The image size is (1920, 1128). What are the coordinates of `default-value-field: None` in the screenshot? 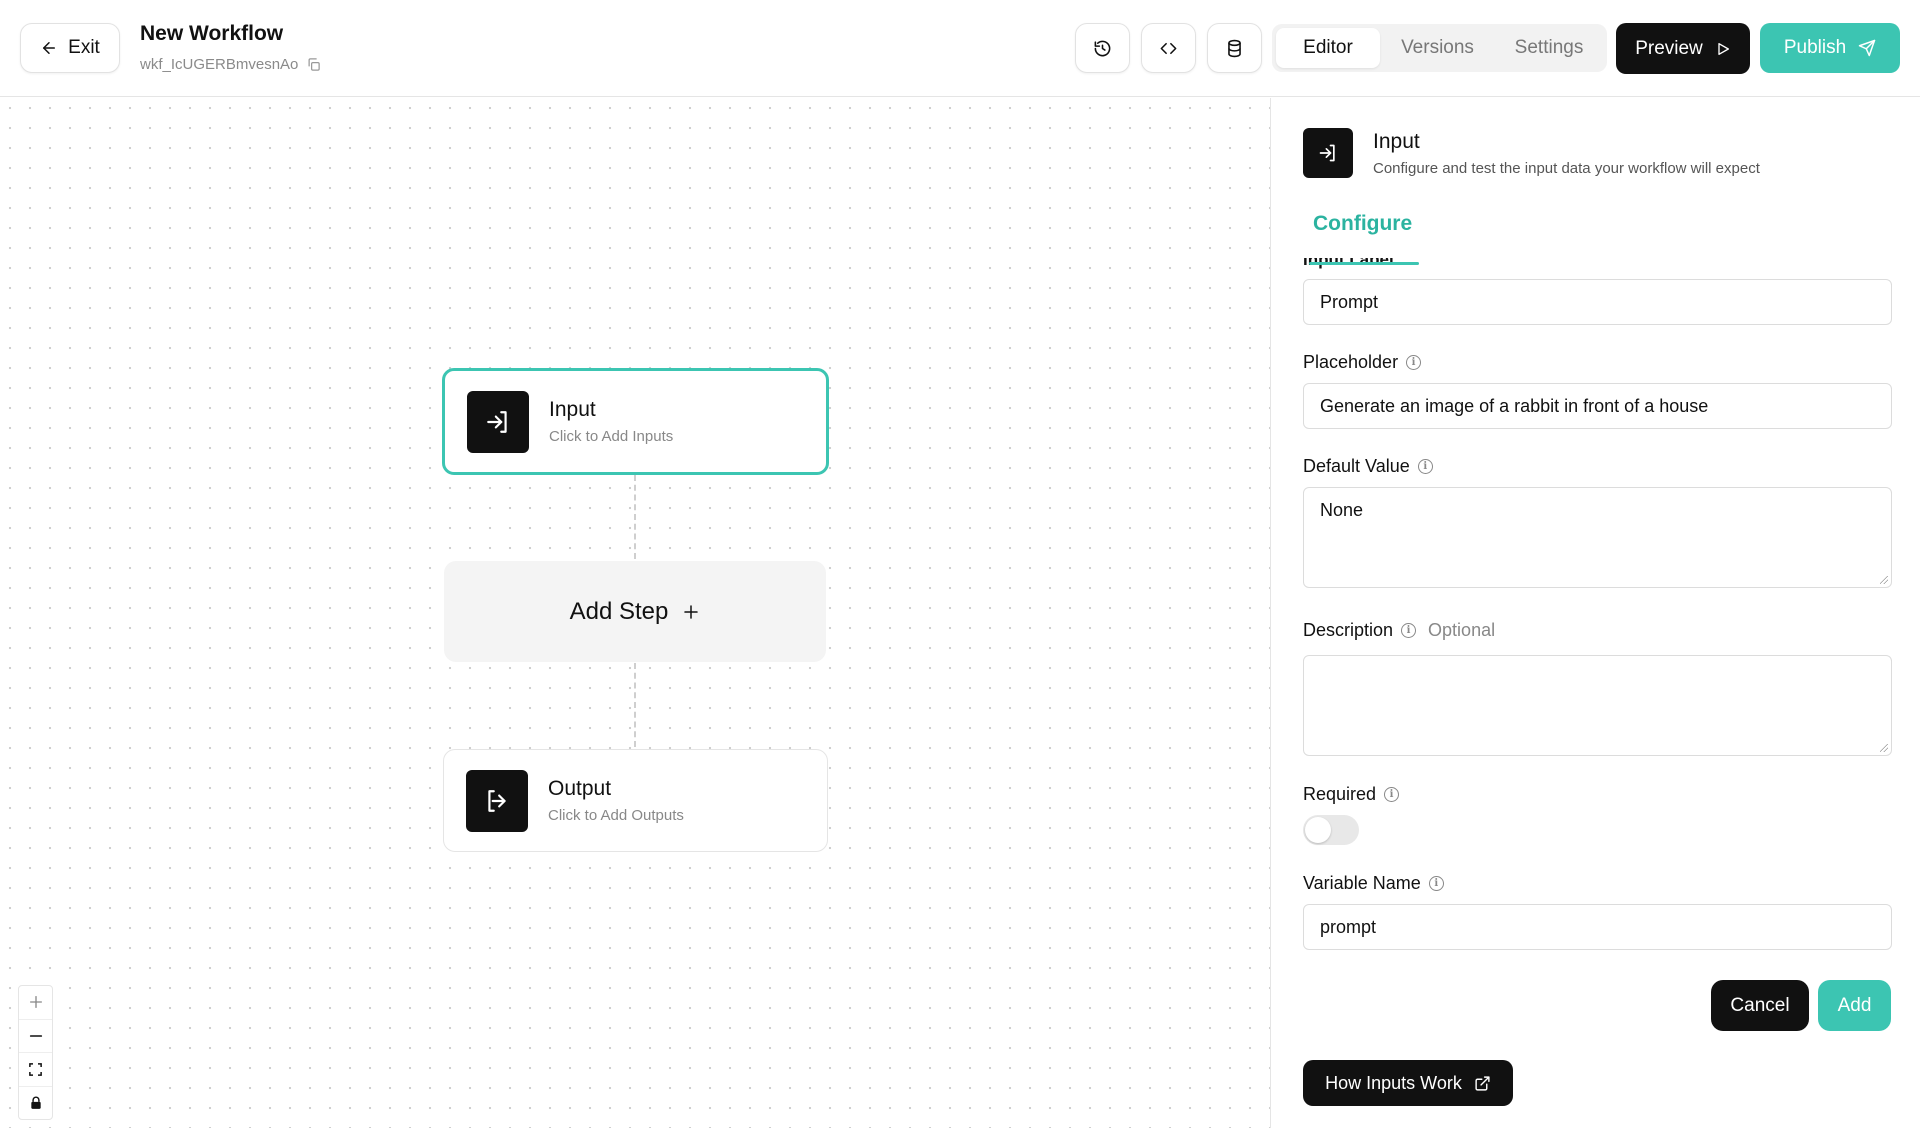 It's located at (1597, 537).